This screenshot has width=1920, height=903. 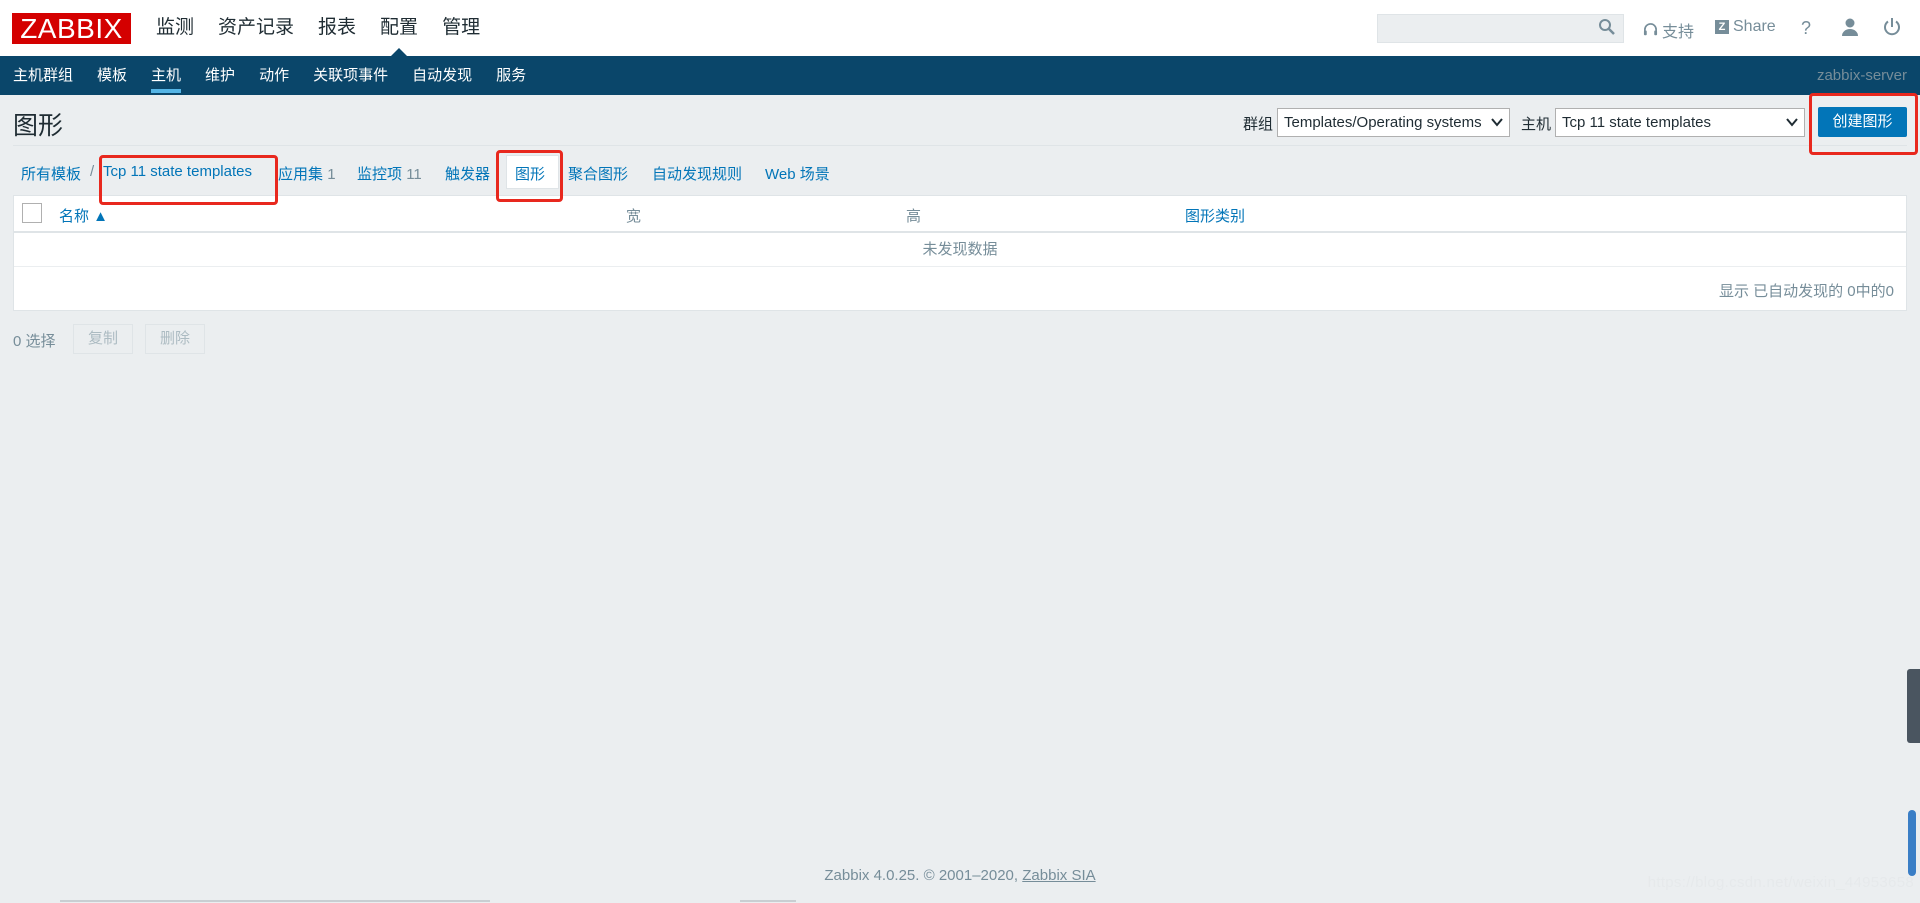 I want to click on side-thermometer-widget, so click(x=1912, y=843).